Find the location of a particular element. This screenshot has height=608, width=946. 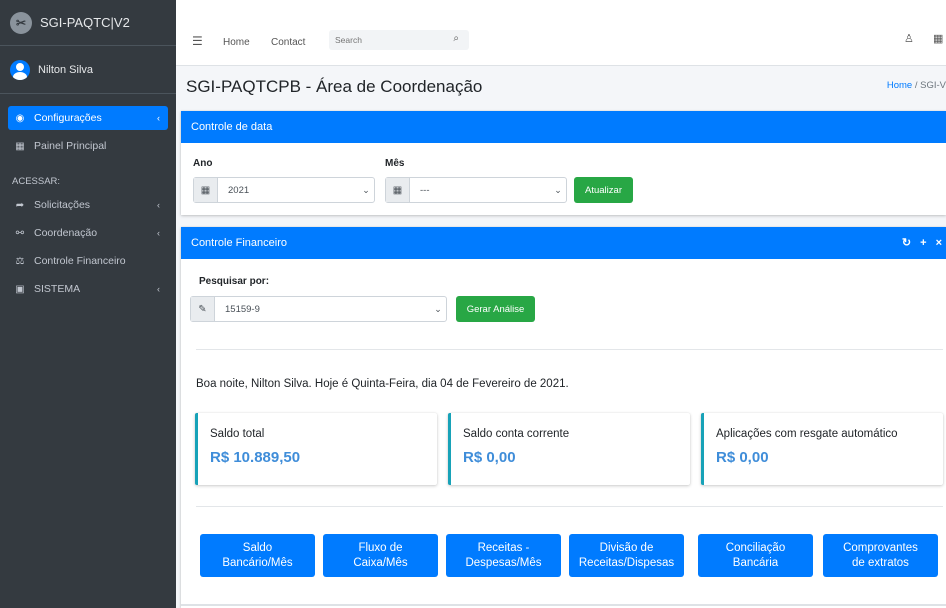

account-select-value: 15159-9 is located at coordinates (242, 309).